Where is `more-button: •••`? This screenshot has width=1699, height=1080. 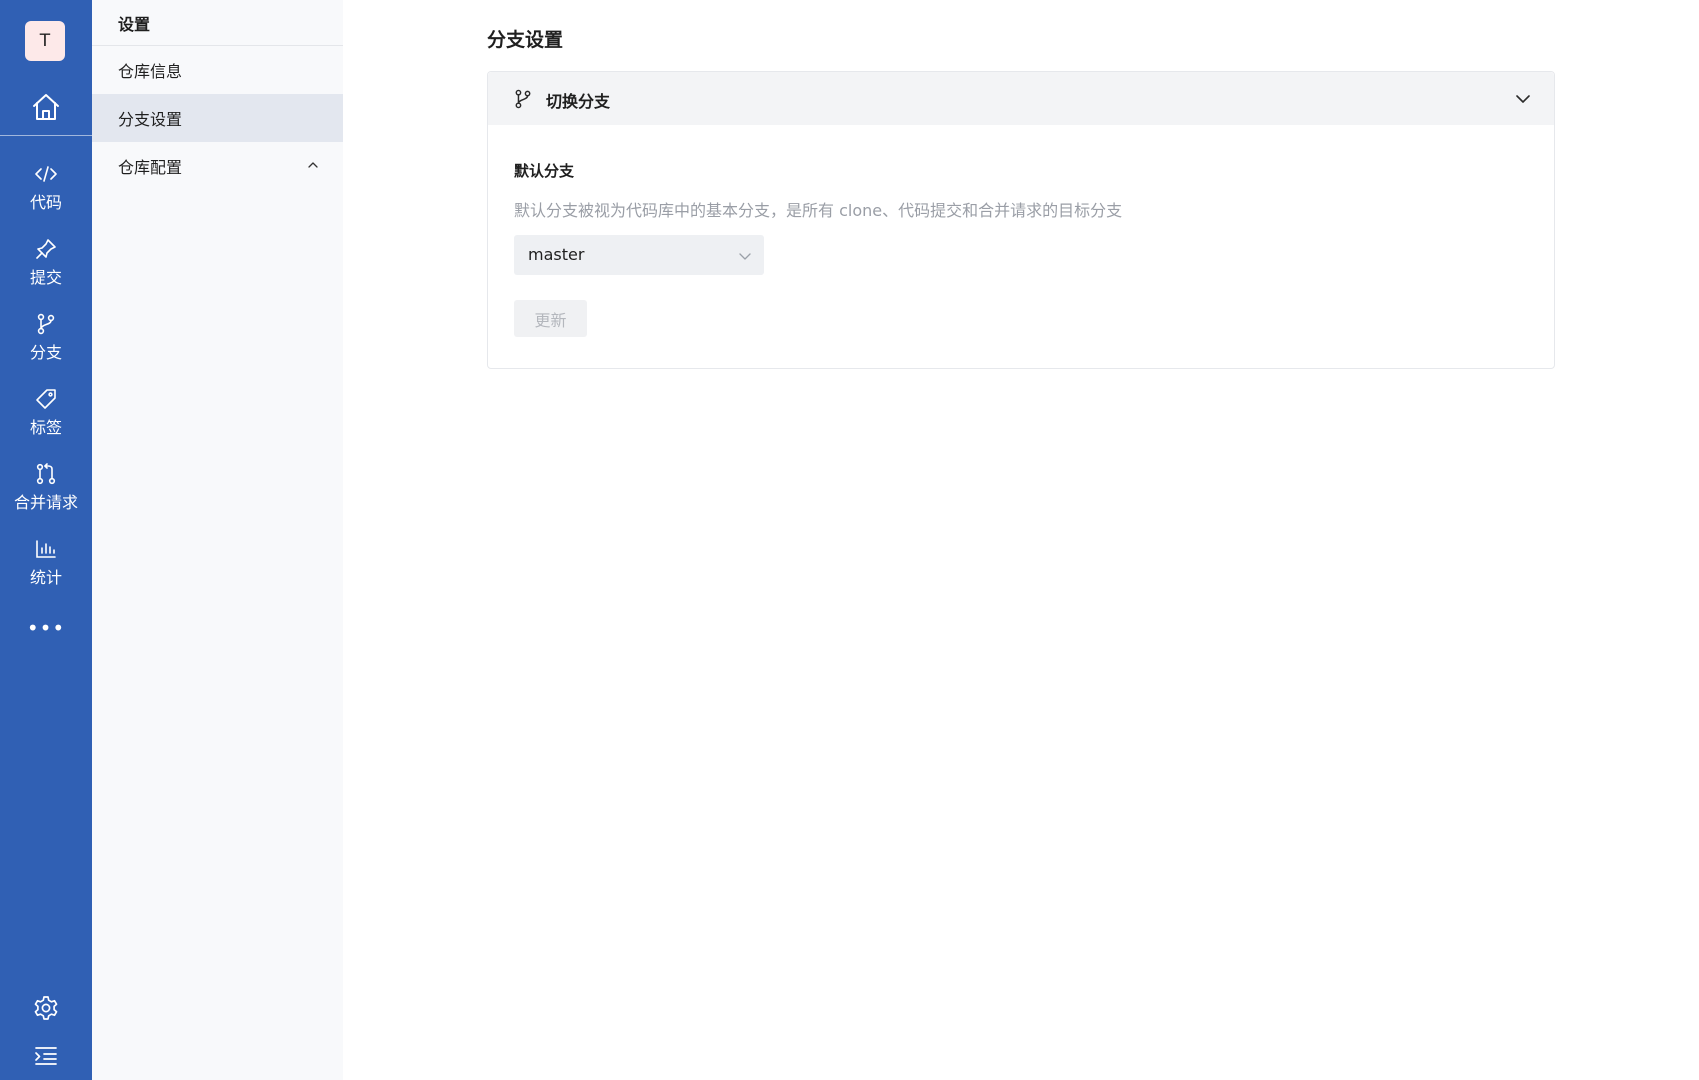 more-button: ••• is located at coordinates (46, 628).